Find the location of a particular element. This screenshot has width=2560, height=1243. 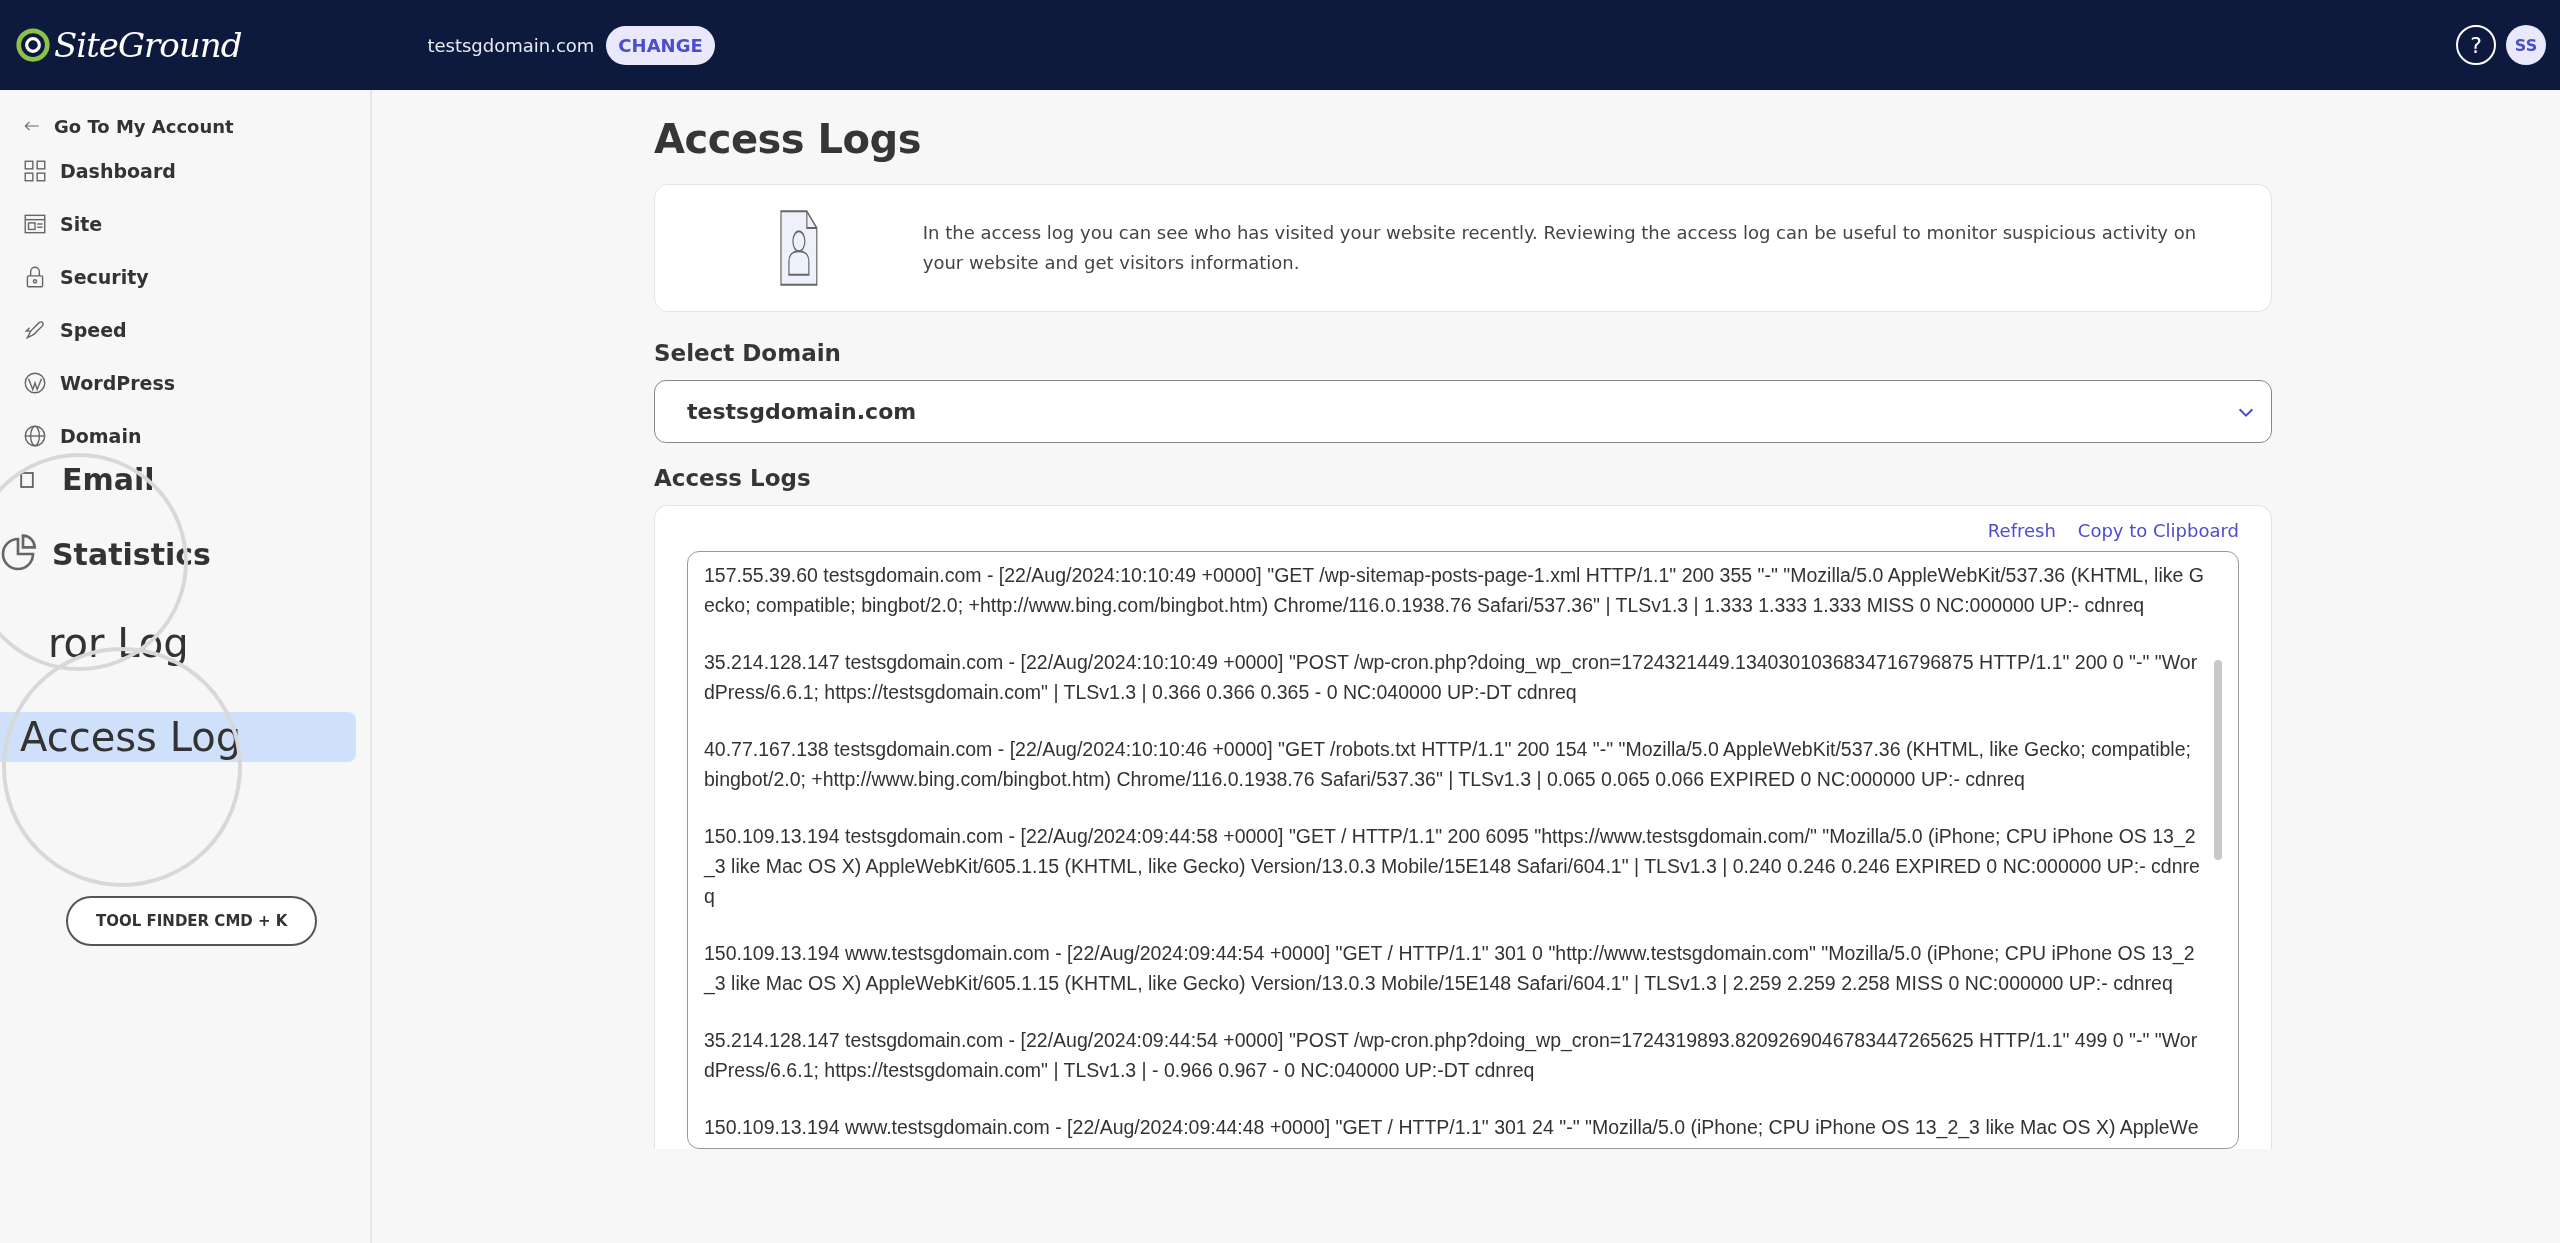

page-title: Access Logs is located at coordinates (788, 139).